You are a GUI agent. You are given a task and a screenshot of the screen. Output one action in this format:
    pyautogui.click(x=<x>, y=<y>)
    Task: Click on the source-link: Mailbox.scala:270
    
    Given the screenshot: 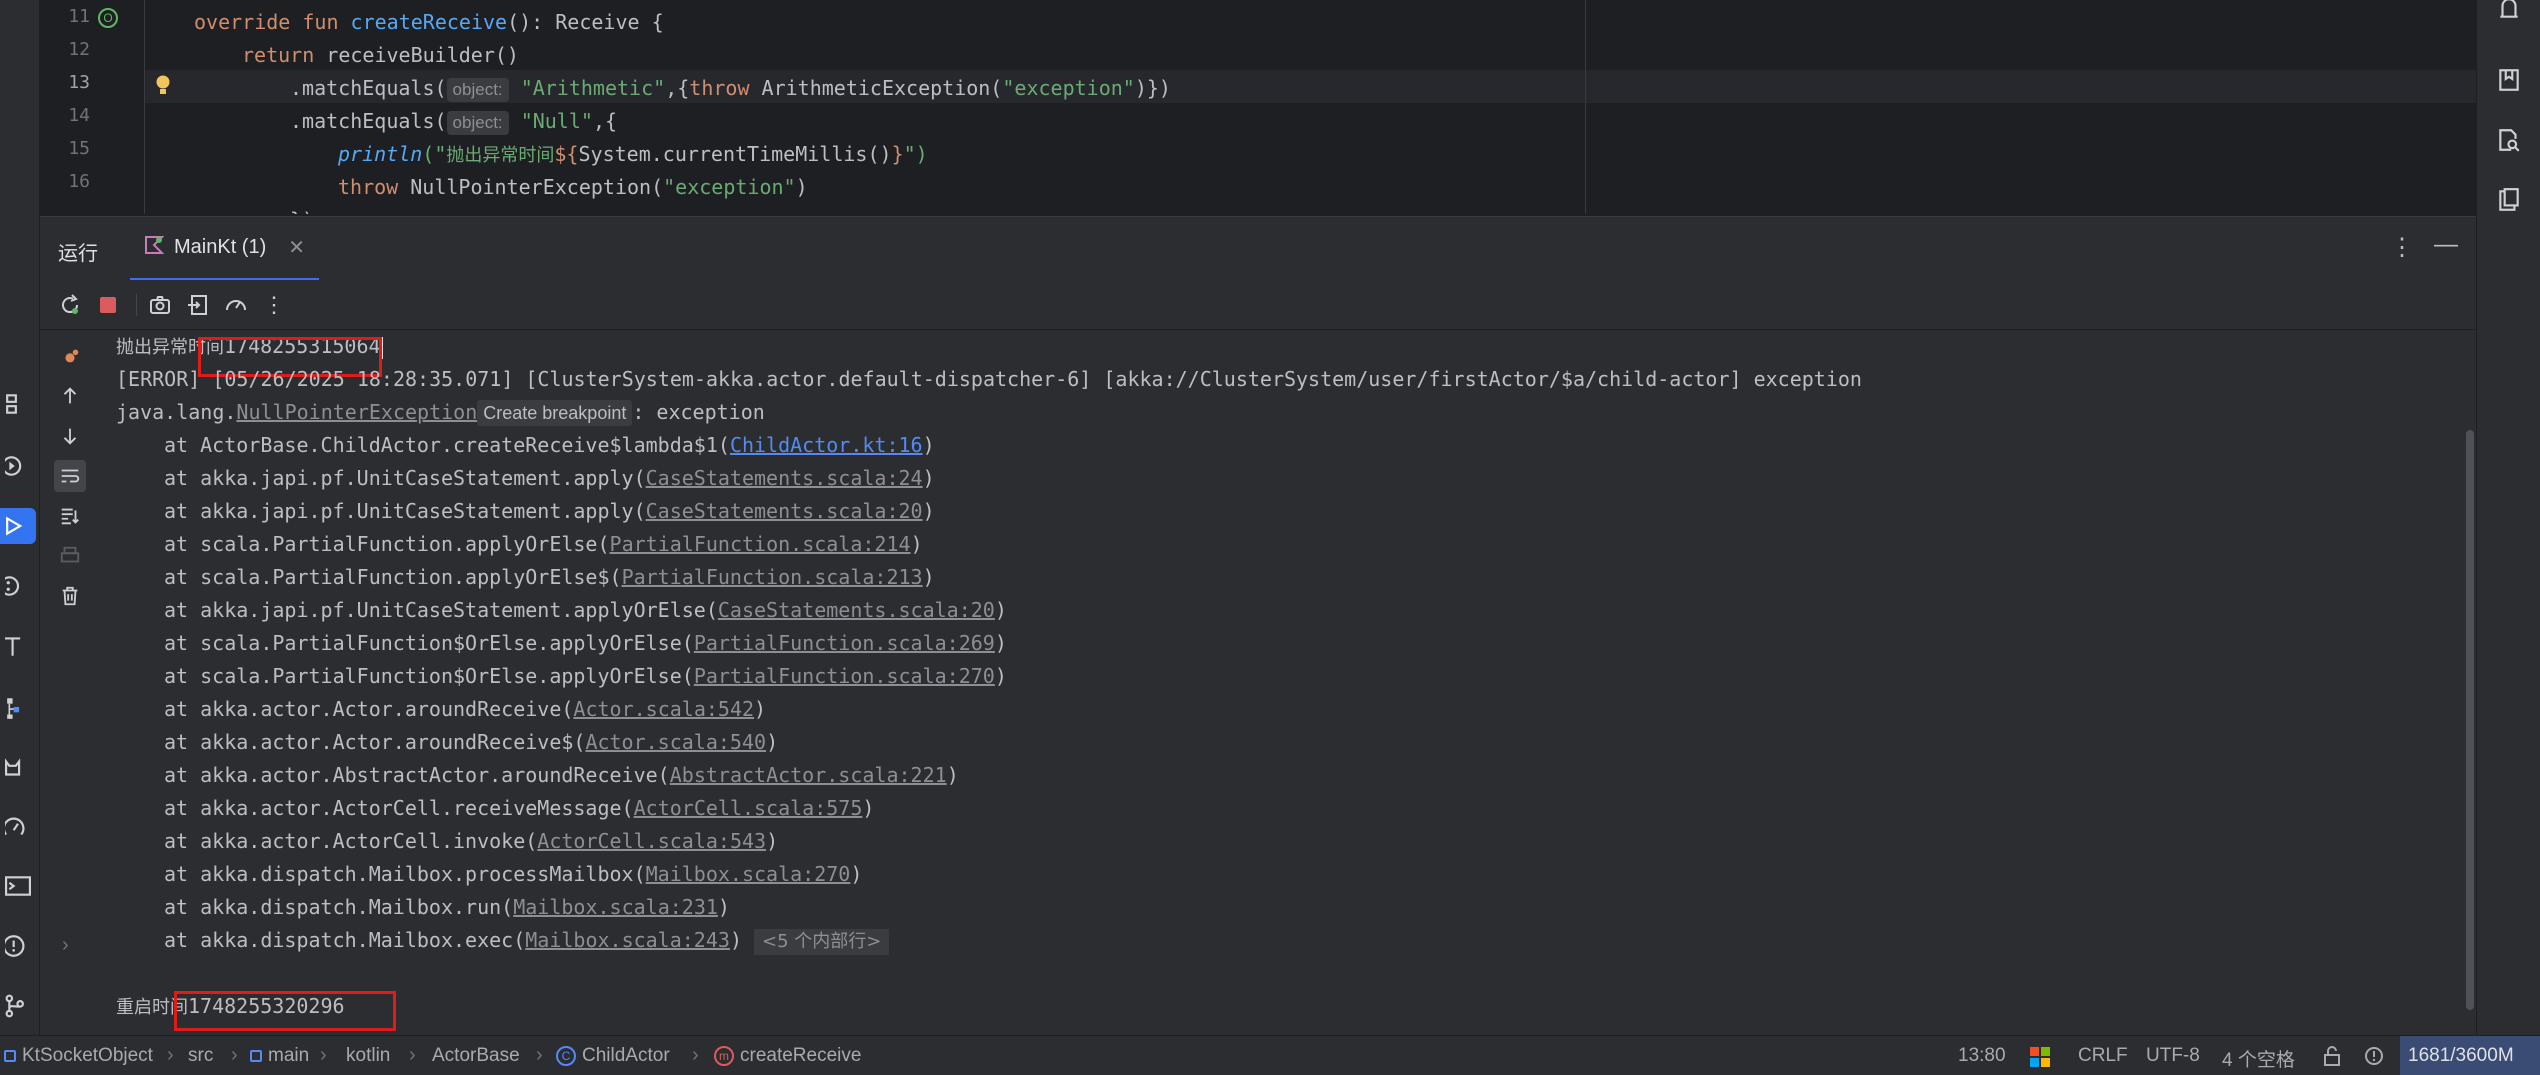 What is the action you would take?
    pyautogui.click(x=748, y=874)
    